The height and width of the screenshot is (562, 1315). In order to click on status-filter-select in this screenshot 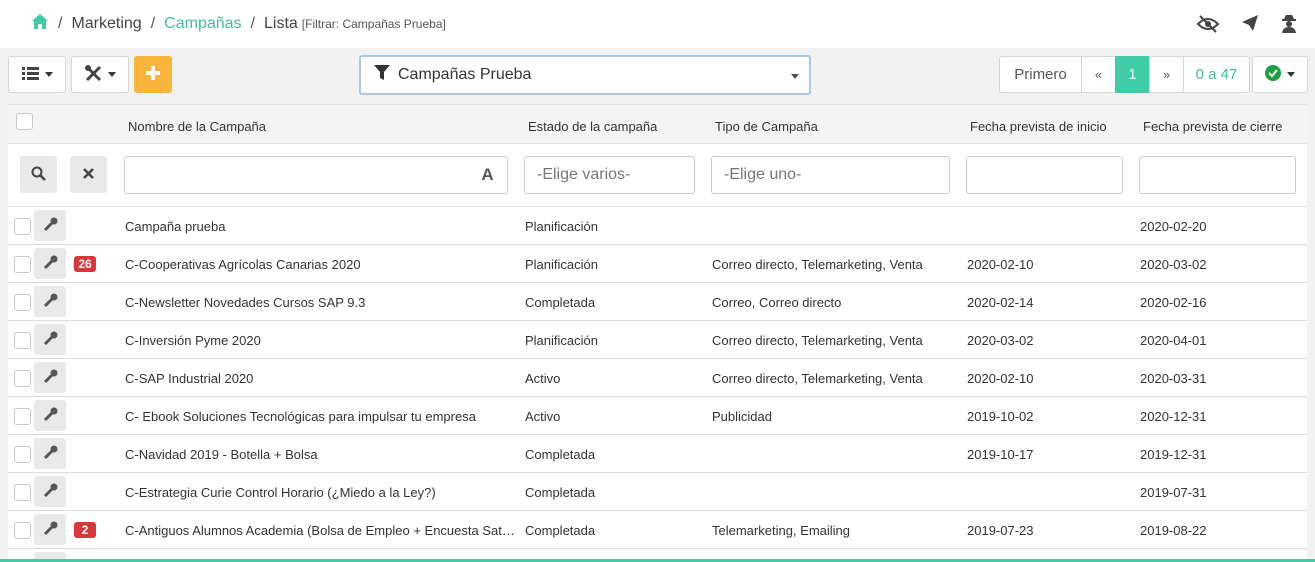, I will do `click(609, 175)`.